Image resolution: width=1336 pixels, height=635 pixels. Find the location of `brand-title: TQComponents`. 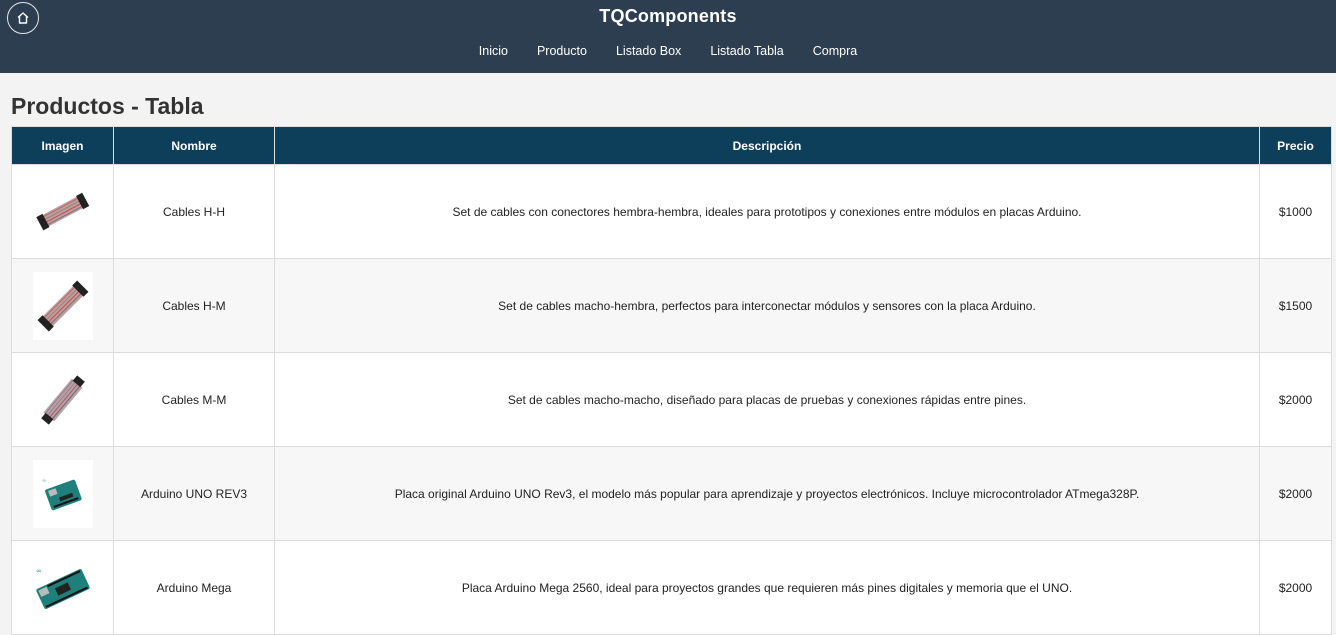

brand-title: TQComponents is located at coordinates (668, 16).